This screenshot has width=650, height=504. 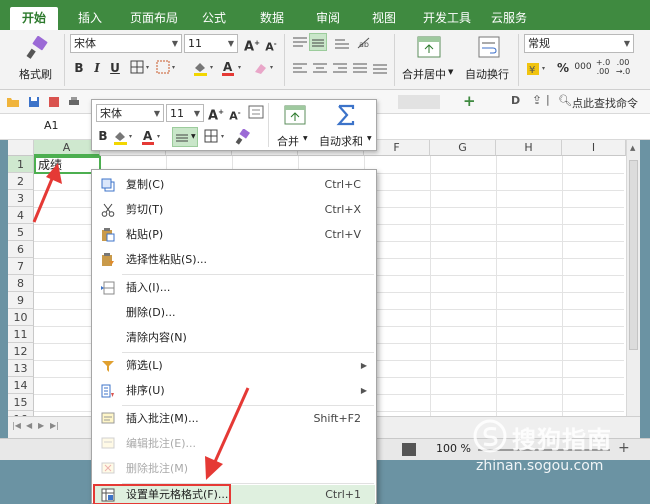 I want to click on vertical-scrollbar: ▲, so click(x=633, y=278).